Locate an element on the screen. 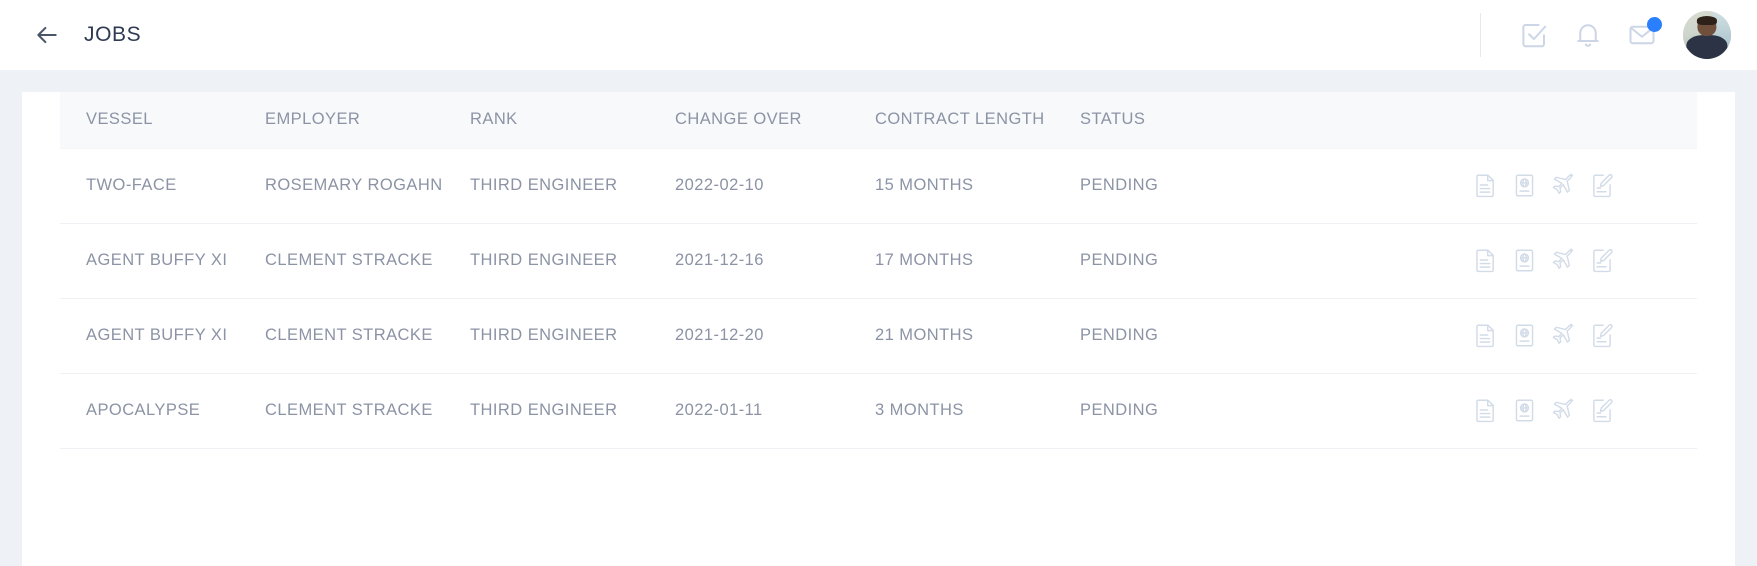 This screenshot has height=566, width=1757. vertical-divider is located at coordinates (1480, 35).